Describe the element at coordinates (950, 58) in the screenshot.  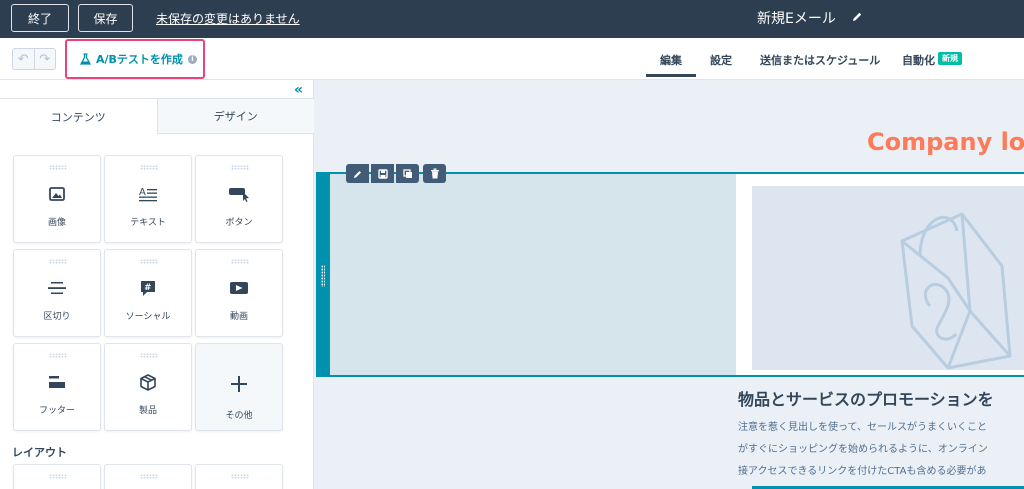
I see `new-badge: 新規` at that location.